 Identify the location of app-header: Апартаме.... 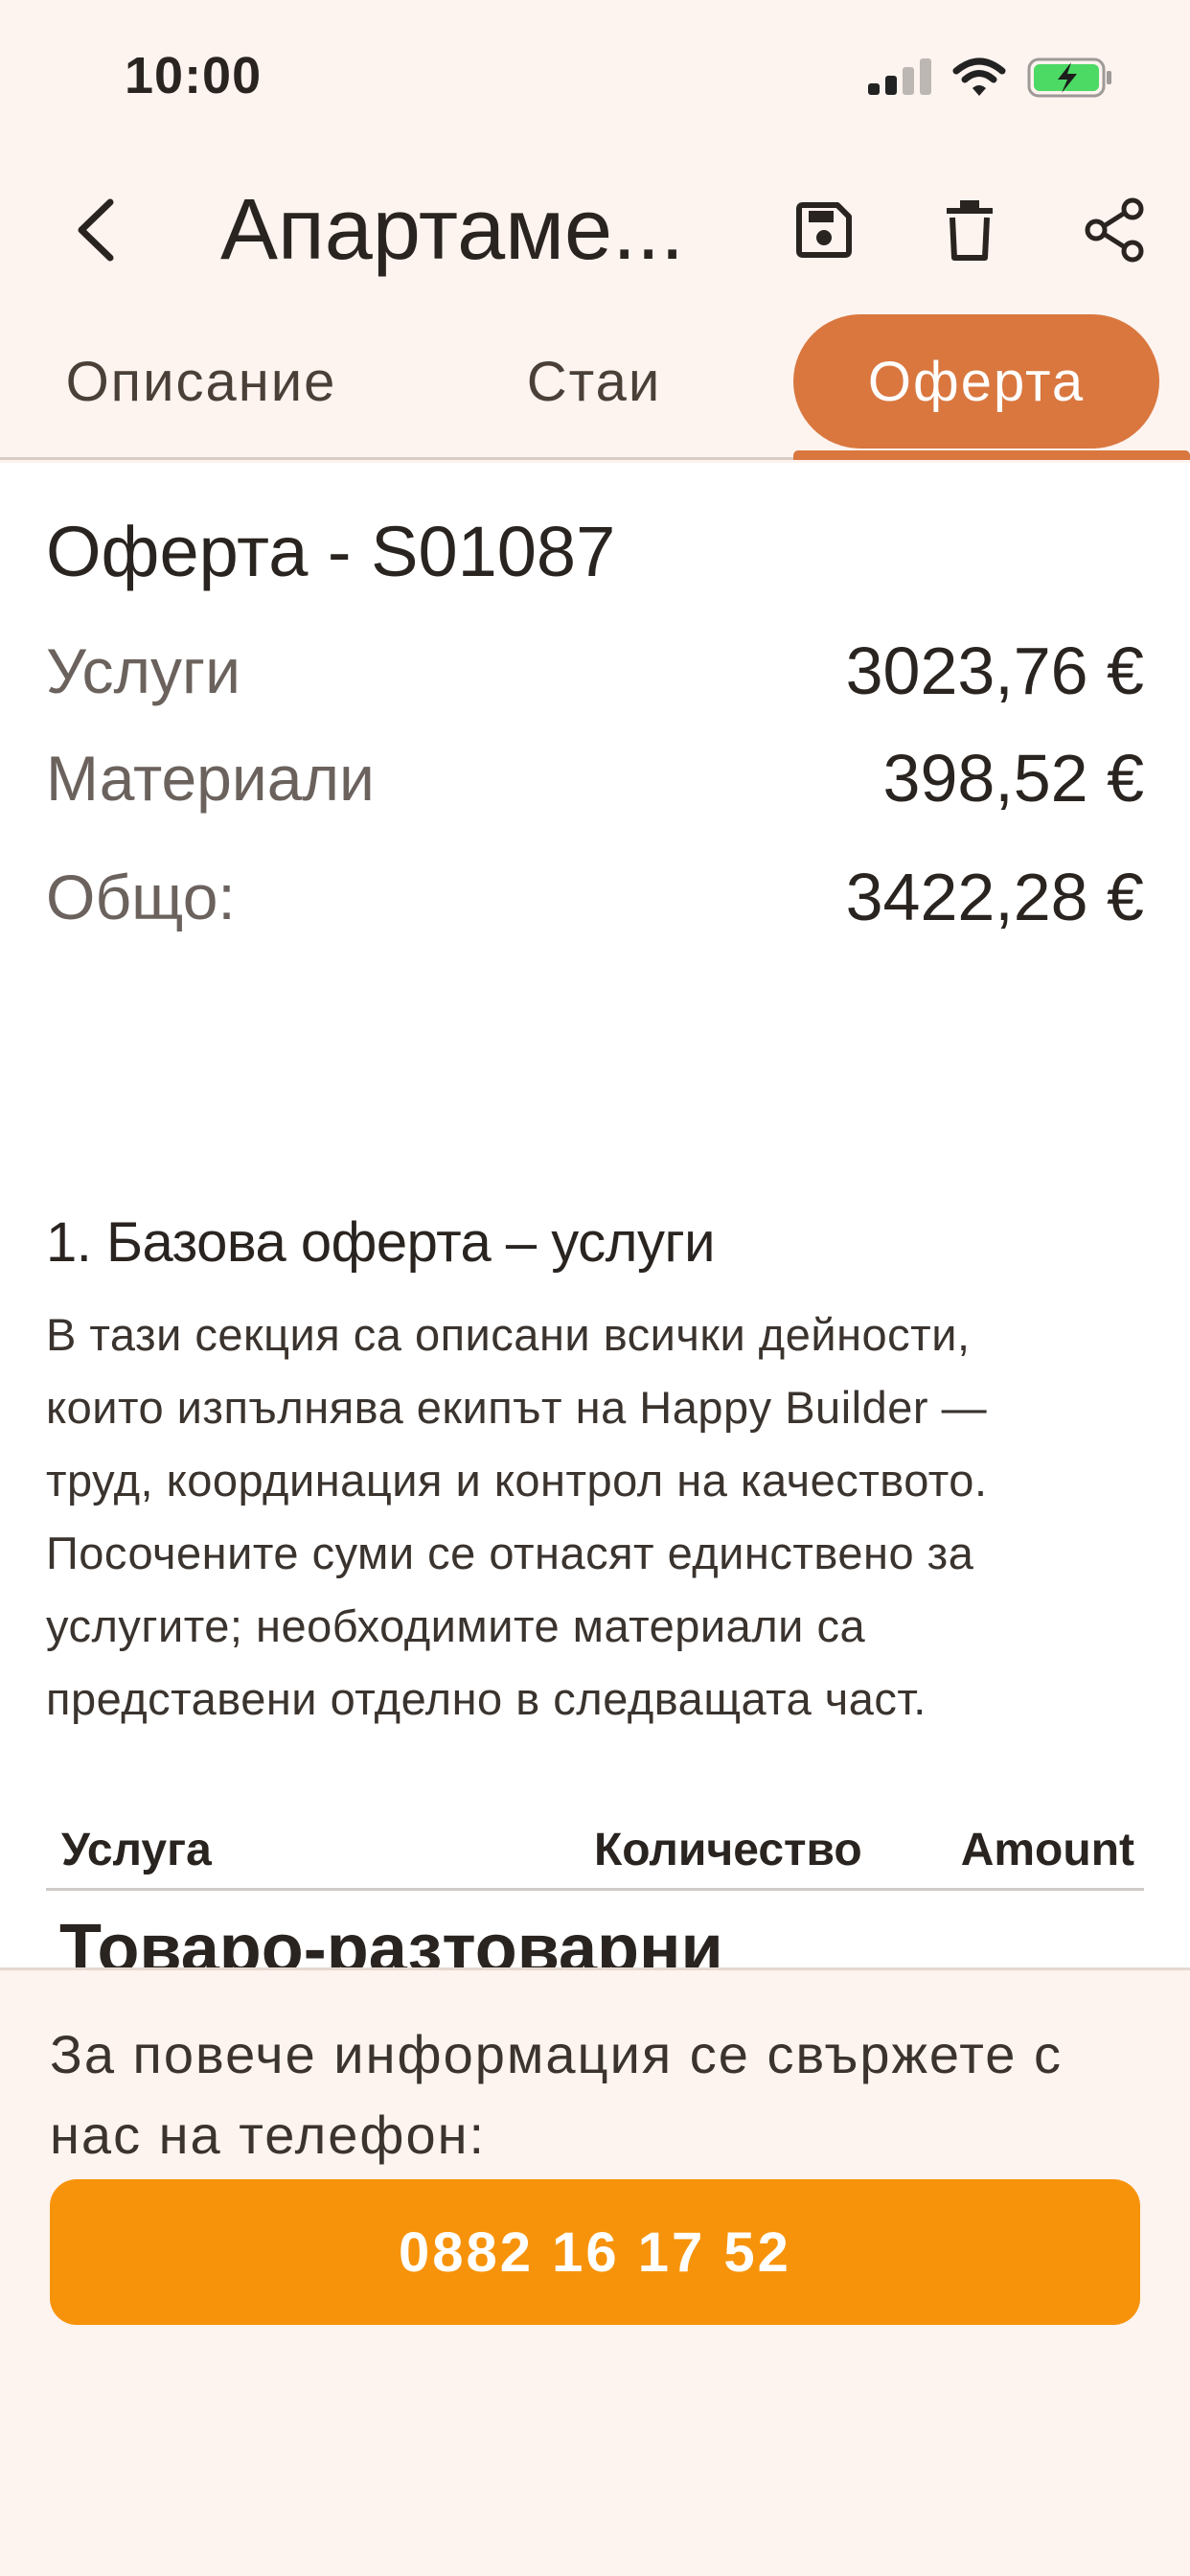
(595, 230).